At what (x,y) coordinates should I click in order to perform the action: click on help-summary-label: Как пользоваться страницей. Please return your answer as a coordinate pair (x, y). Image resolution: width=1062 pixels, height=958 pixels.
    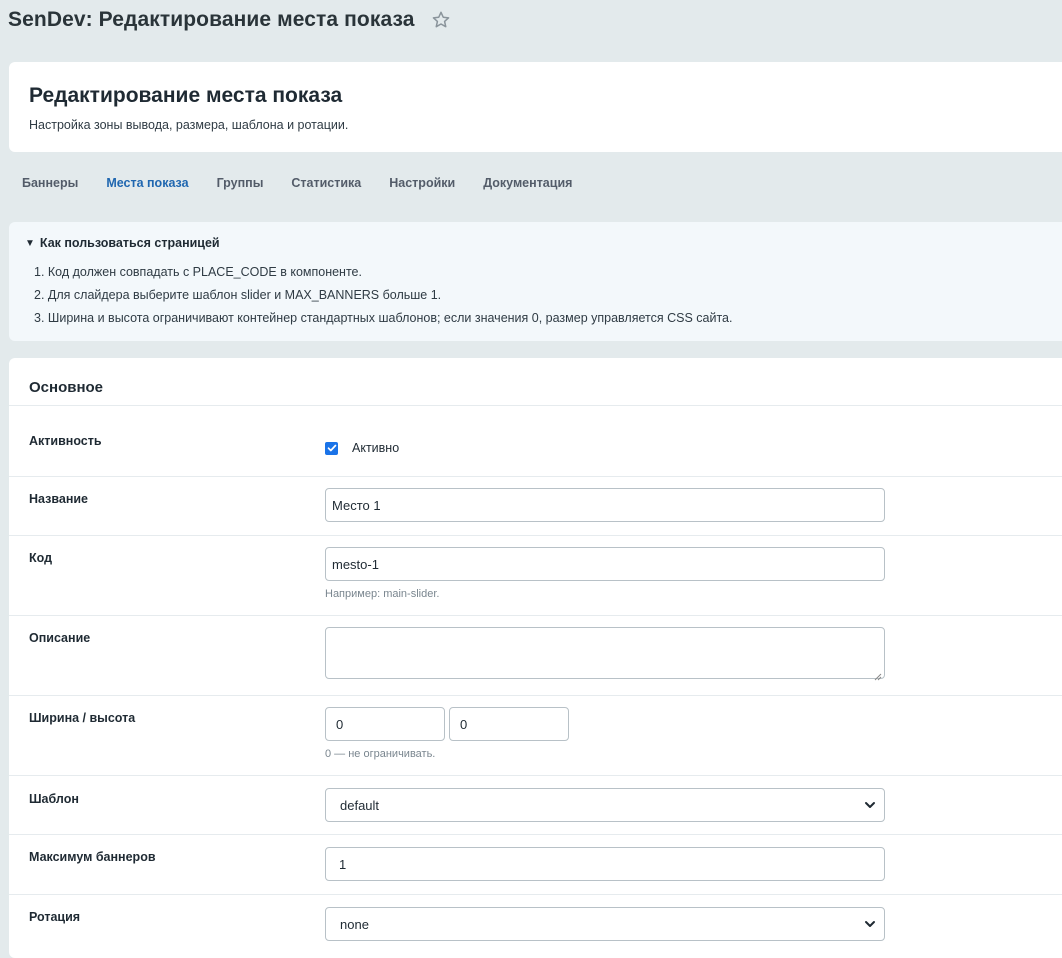
    Looking at the image, I should click on (129, 243).